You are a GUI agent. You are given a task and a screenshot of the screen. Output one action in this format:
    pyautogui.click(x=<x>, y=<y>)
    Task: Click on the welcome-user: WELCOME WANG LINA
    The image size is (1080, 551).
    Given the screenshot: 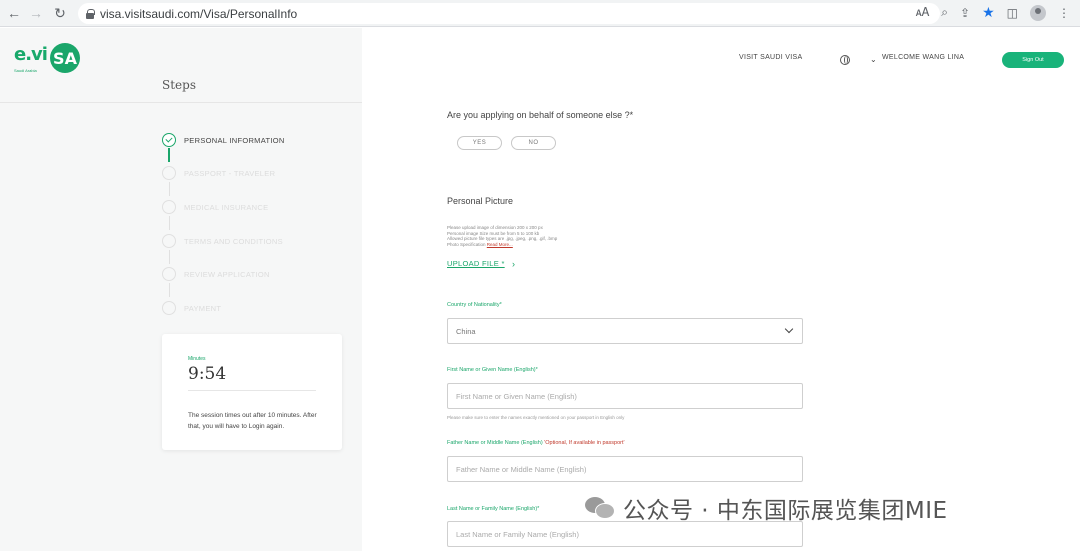 What is the action you would take?
    pyautogui.click(x=923, y=57)
    